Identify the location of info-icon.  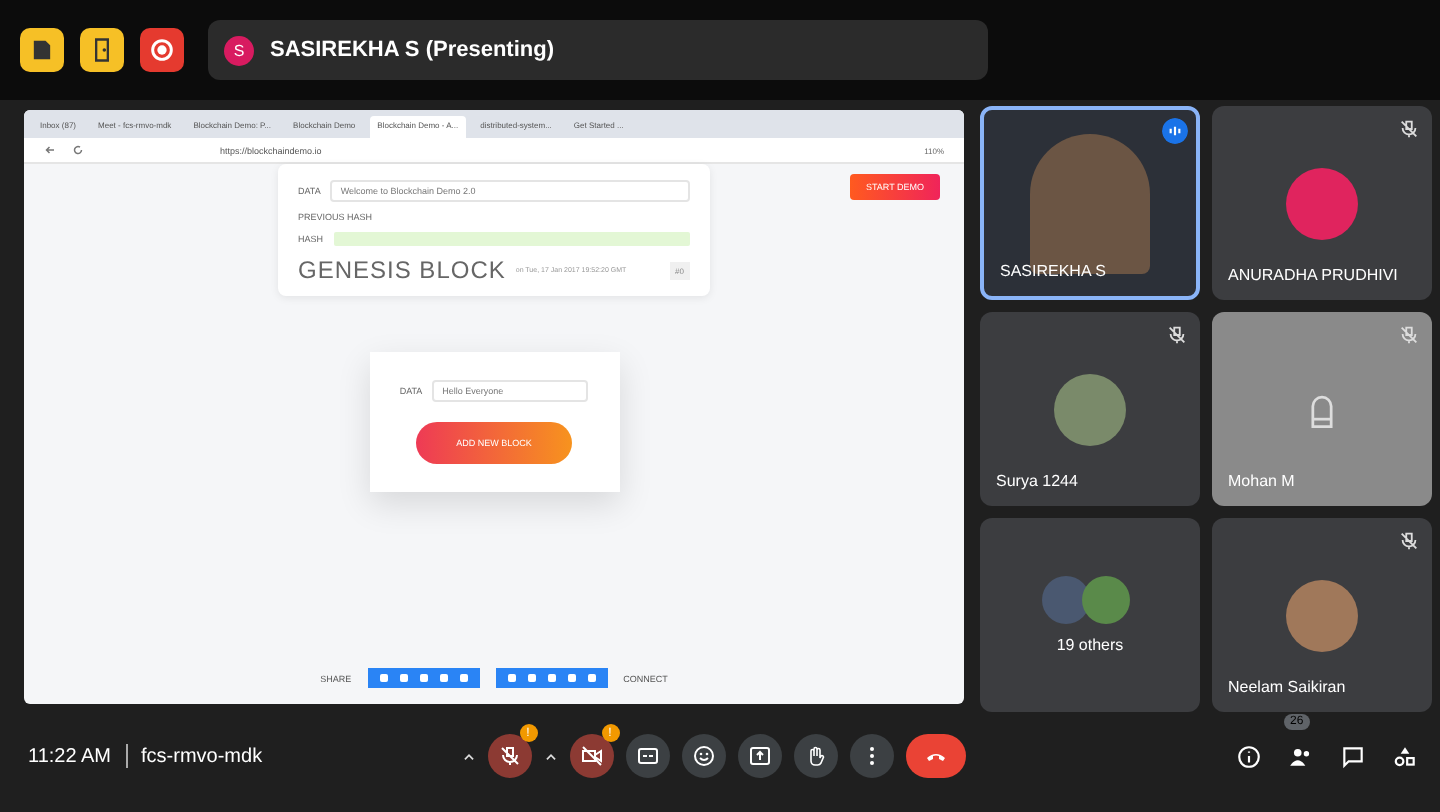
(1248, 756).